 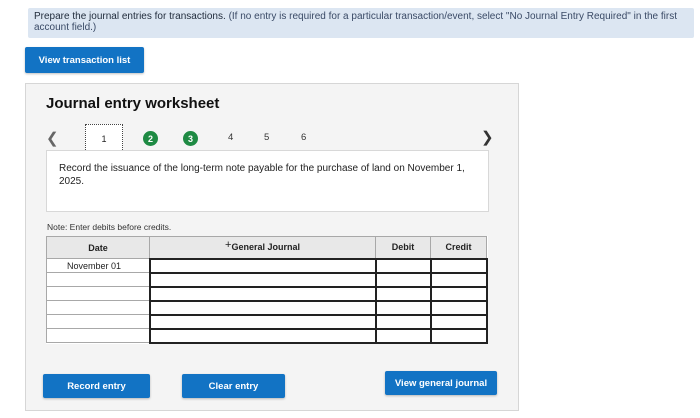 I want to click on date-cell: November 01, so click(x=98, y=265).